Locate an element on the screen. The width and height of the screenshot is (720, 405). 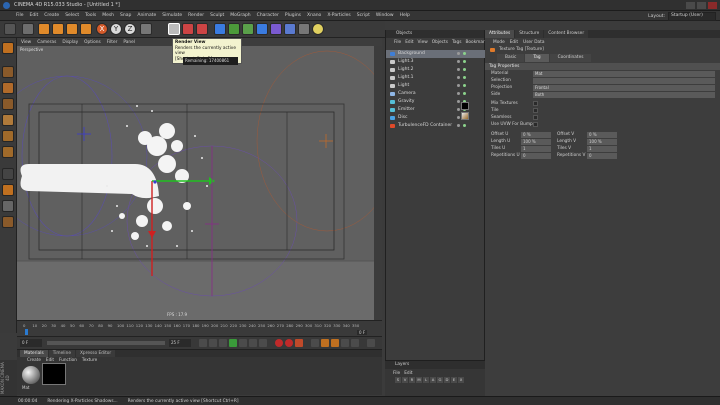
end-frame-field: 25 F is located at coordinates (180, 343).